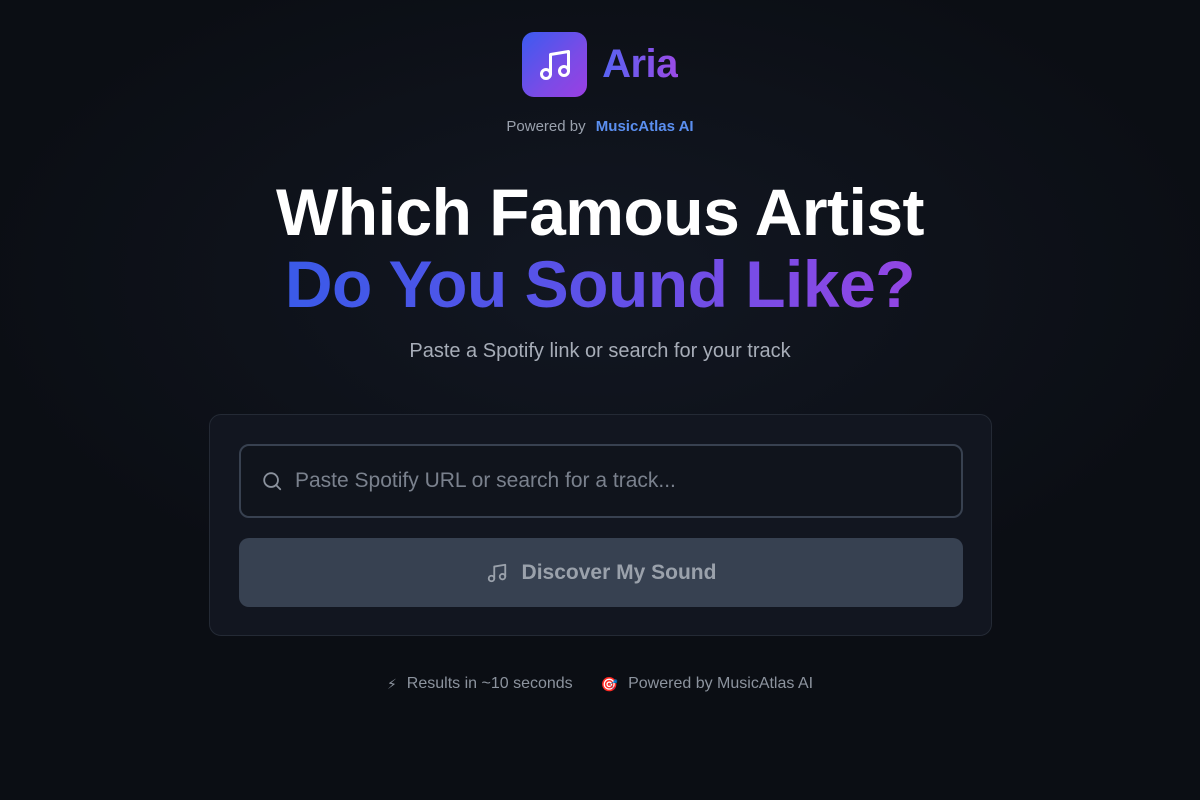  Describe the element at coordinates (546, 126) in the screenshot. I see `powered-by-prefix: Powered by` at that location.